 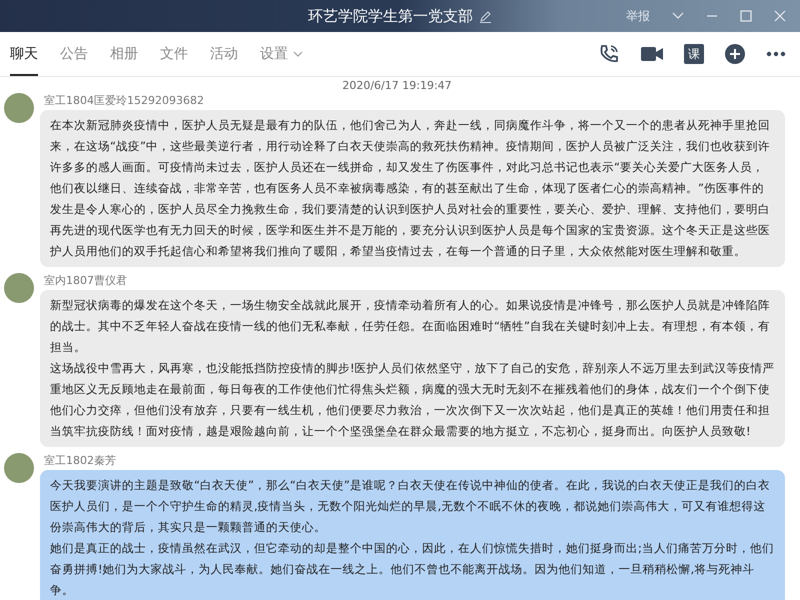 I want to click on phone-icon, so click(x=609, y=54).